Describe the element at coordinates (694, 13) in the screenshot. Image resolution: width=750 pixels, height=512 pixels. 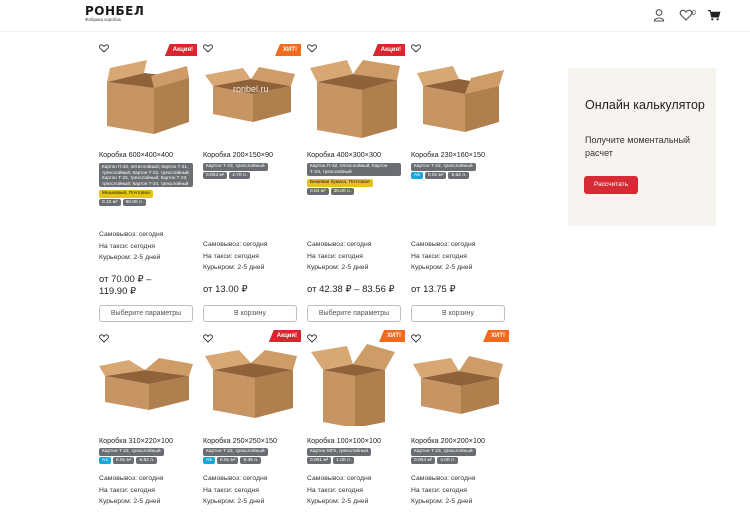
I see `wishlist-count: 0` at that location.